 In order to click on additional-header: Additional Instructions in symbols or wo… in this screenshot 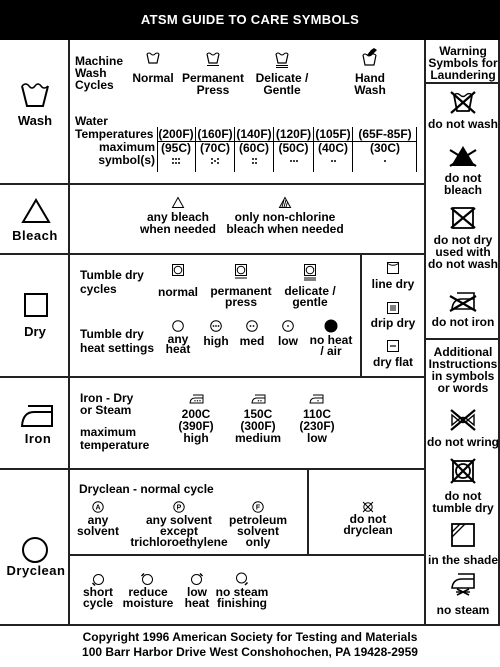, I will do `click(463, 370)`.